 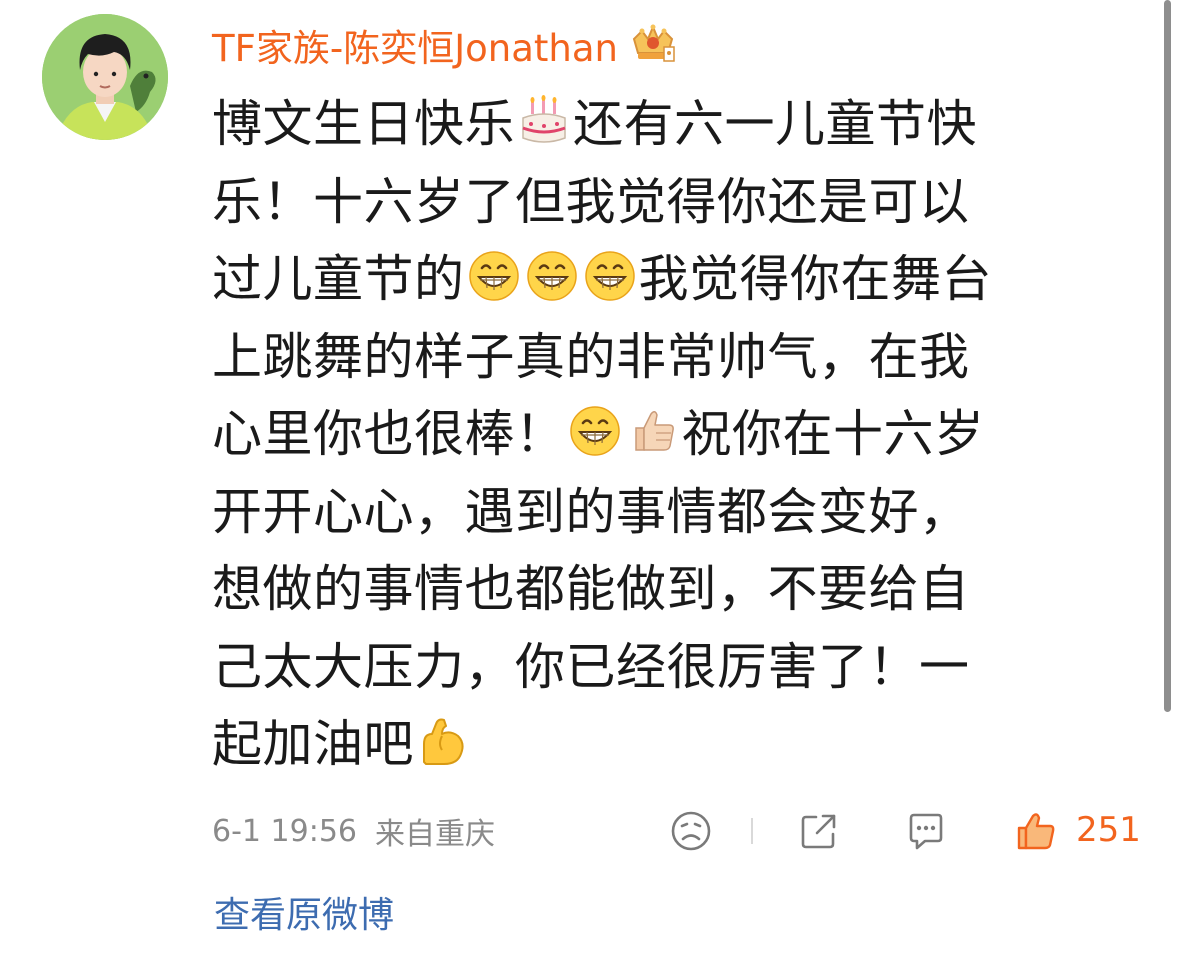 I want to click on action-divider, so click(x=752, y=831).